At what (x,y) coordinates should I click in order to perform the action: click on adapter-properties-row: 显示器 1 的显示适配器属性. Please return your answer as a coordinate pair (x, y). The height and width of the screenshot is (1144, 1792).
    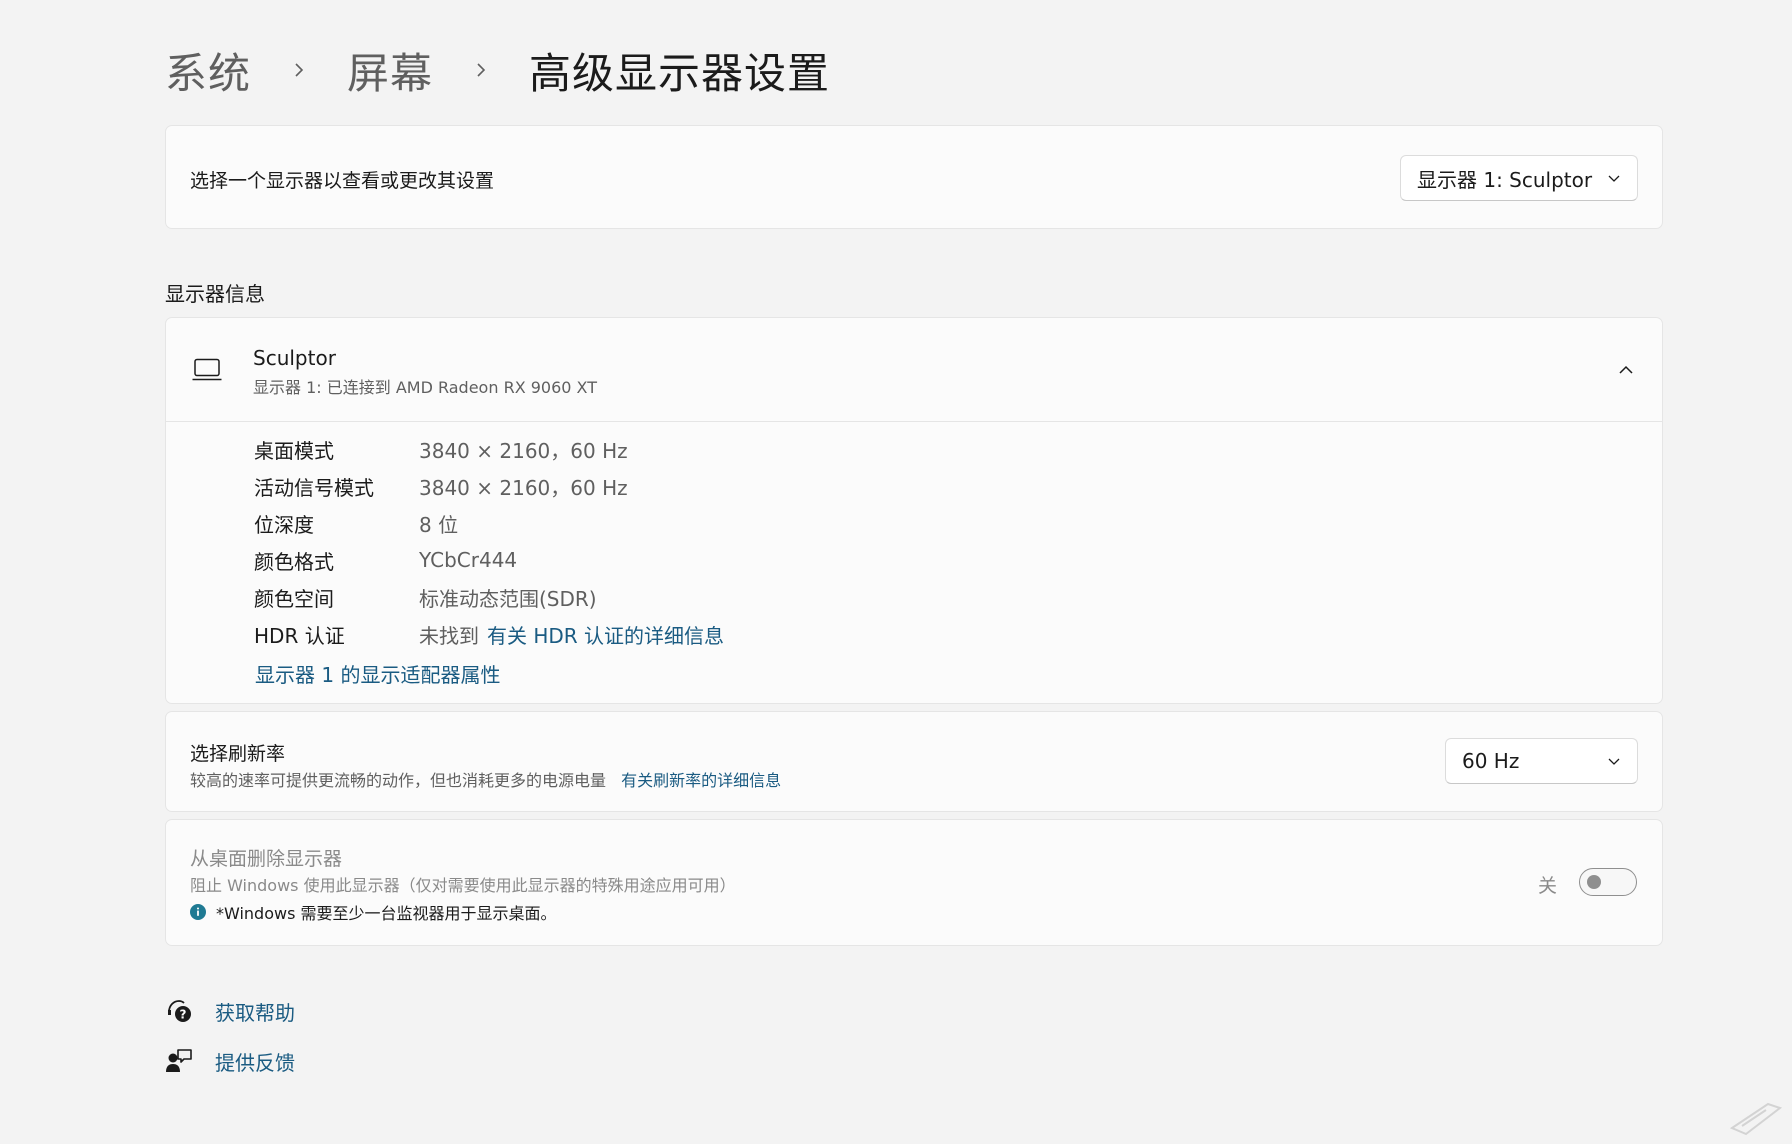
    Looking at the image, I should click on (377, 673).